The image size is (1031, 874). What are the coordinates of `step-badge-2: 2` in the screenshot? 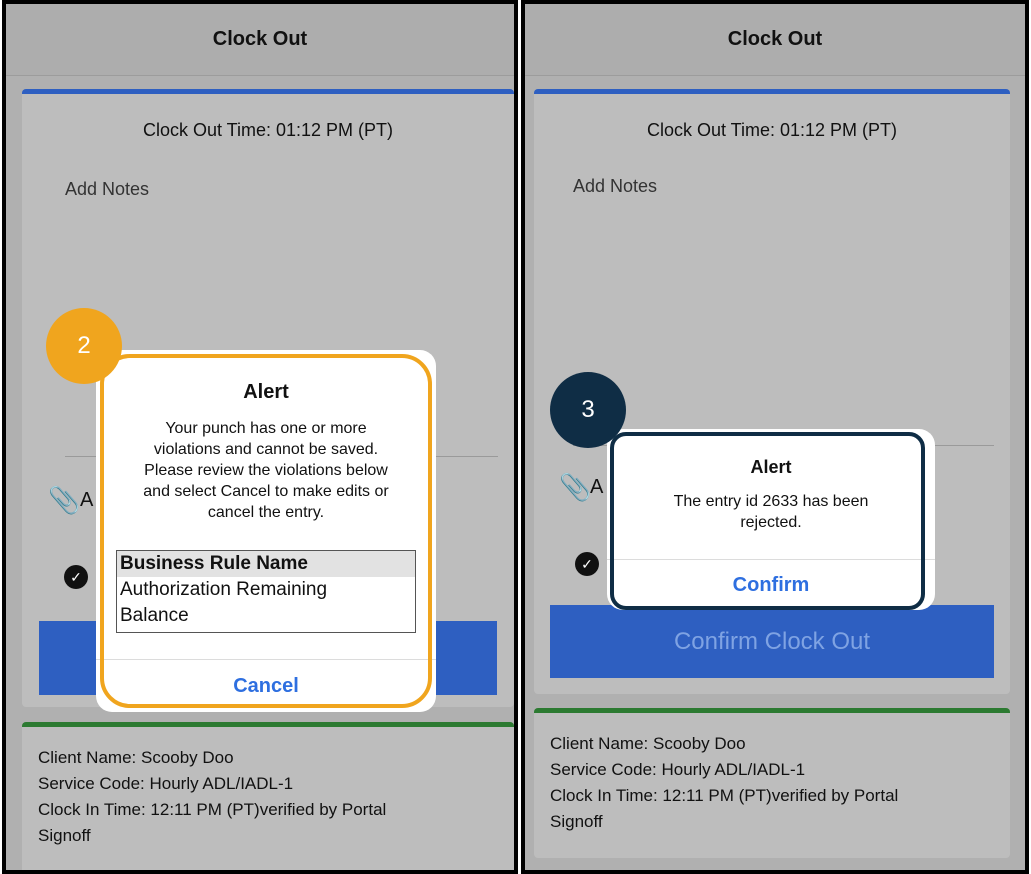 It's located at (84, 346).